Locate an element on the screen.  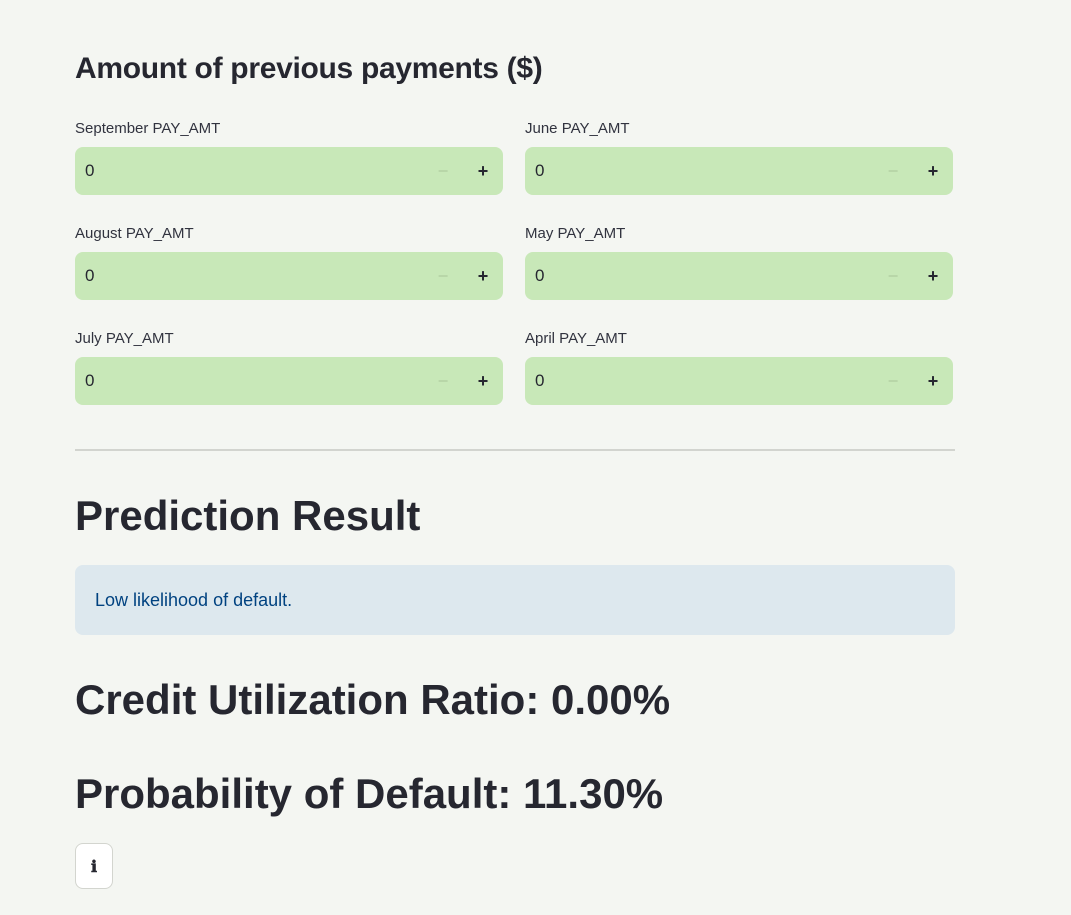
info-button: ℹ is located at coordinates (94, 866).